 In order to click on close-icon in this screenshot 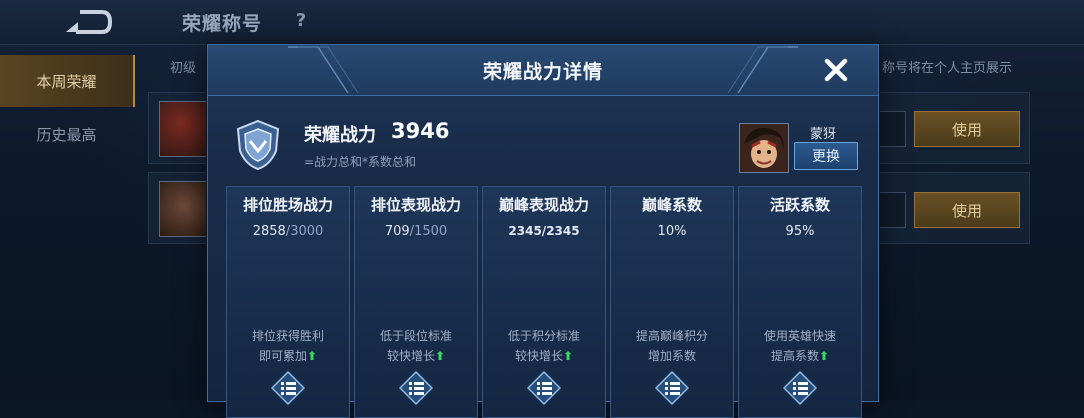, I will do `click(836, 70)`.